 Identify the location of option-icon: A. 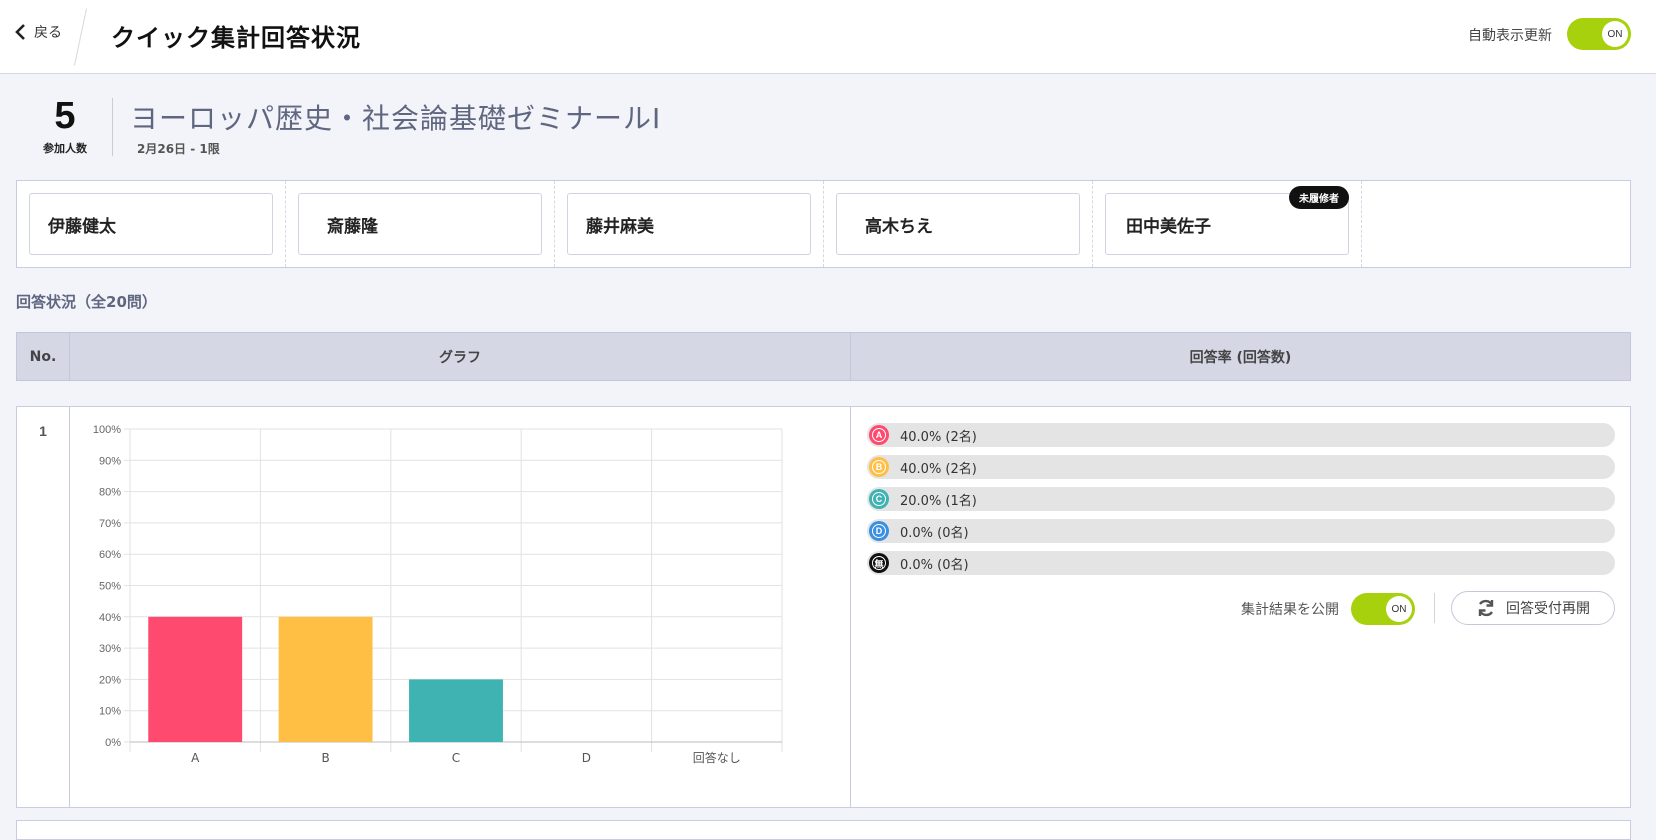
(879, 435).